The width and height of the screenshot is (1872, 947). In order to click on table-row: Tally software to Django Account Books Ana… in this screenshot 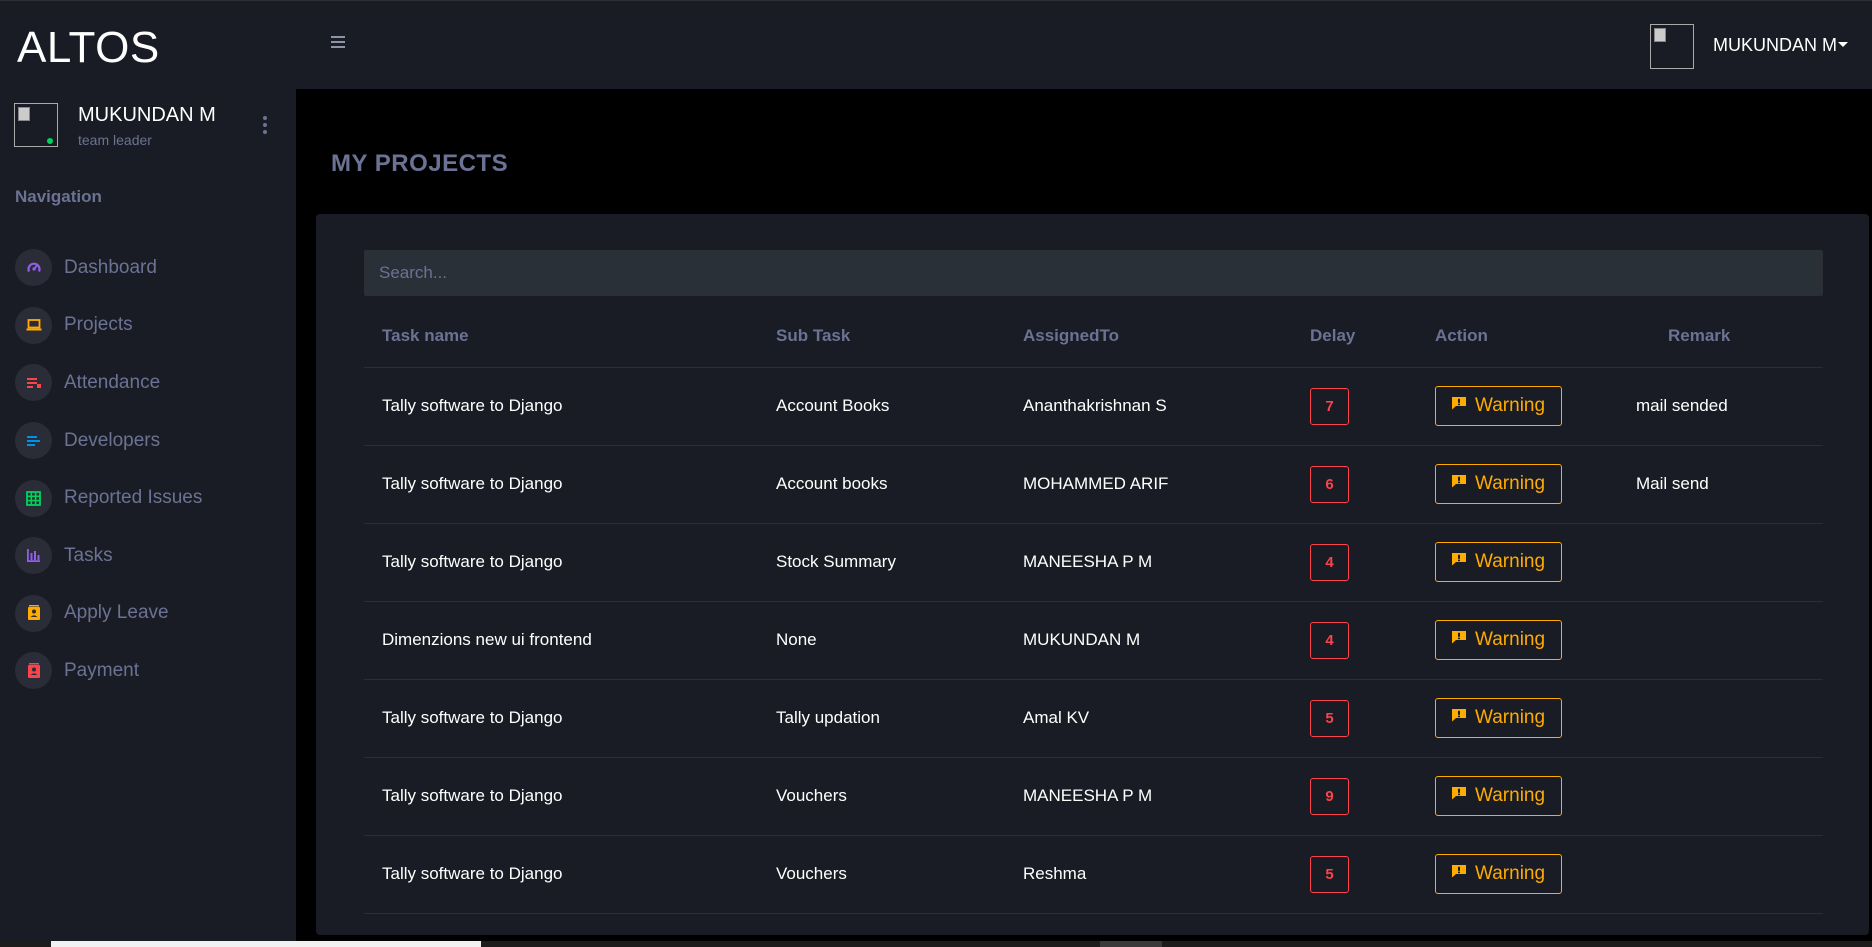, I will do `click(1093, 406)`.